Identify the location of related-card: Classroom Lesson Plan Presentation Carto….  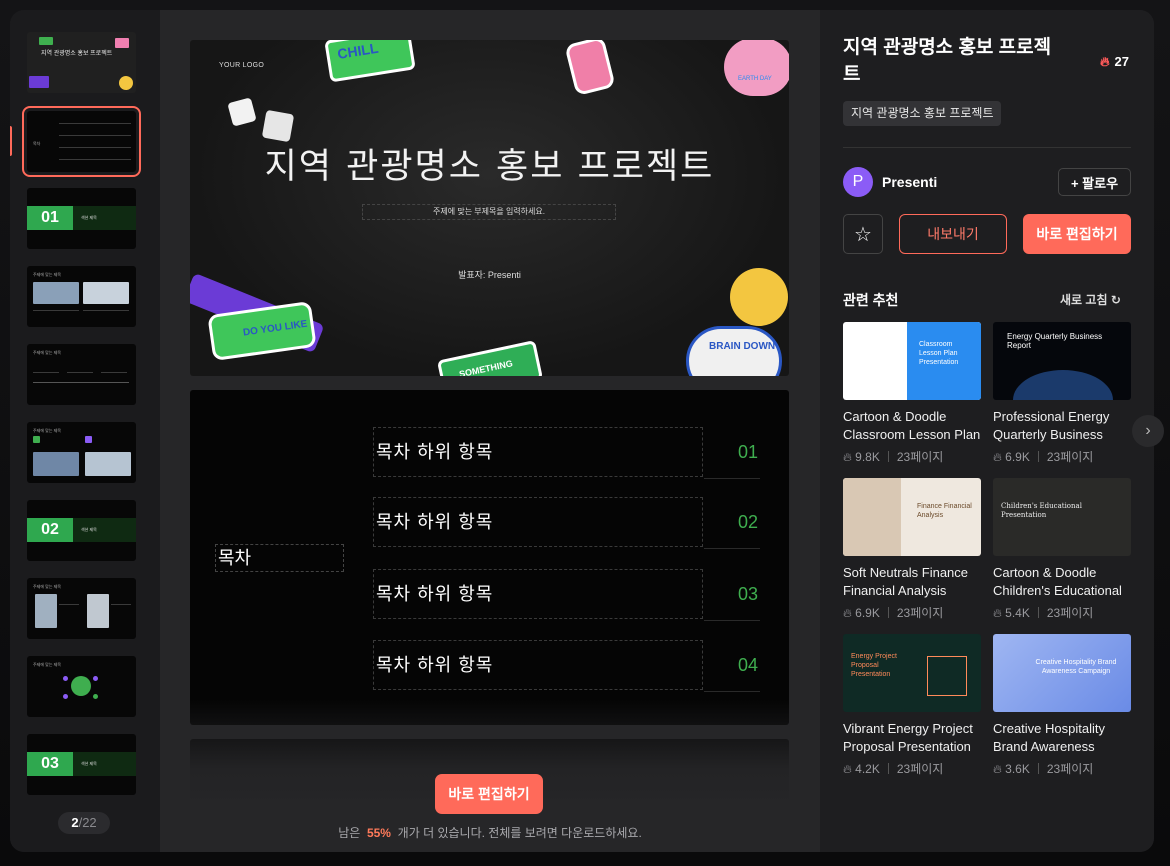
(912, 393).